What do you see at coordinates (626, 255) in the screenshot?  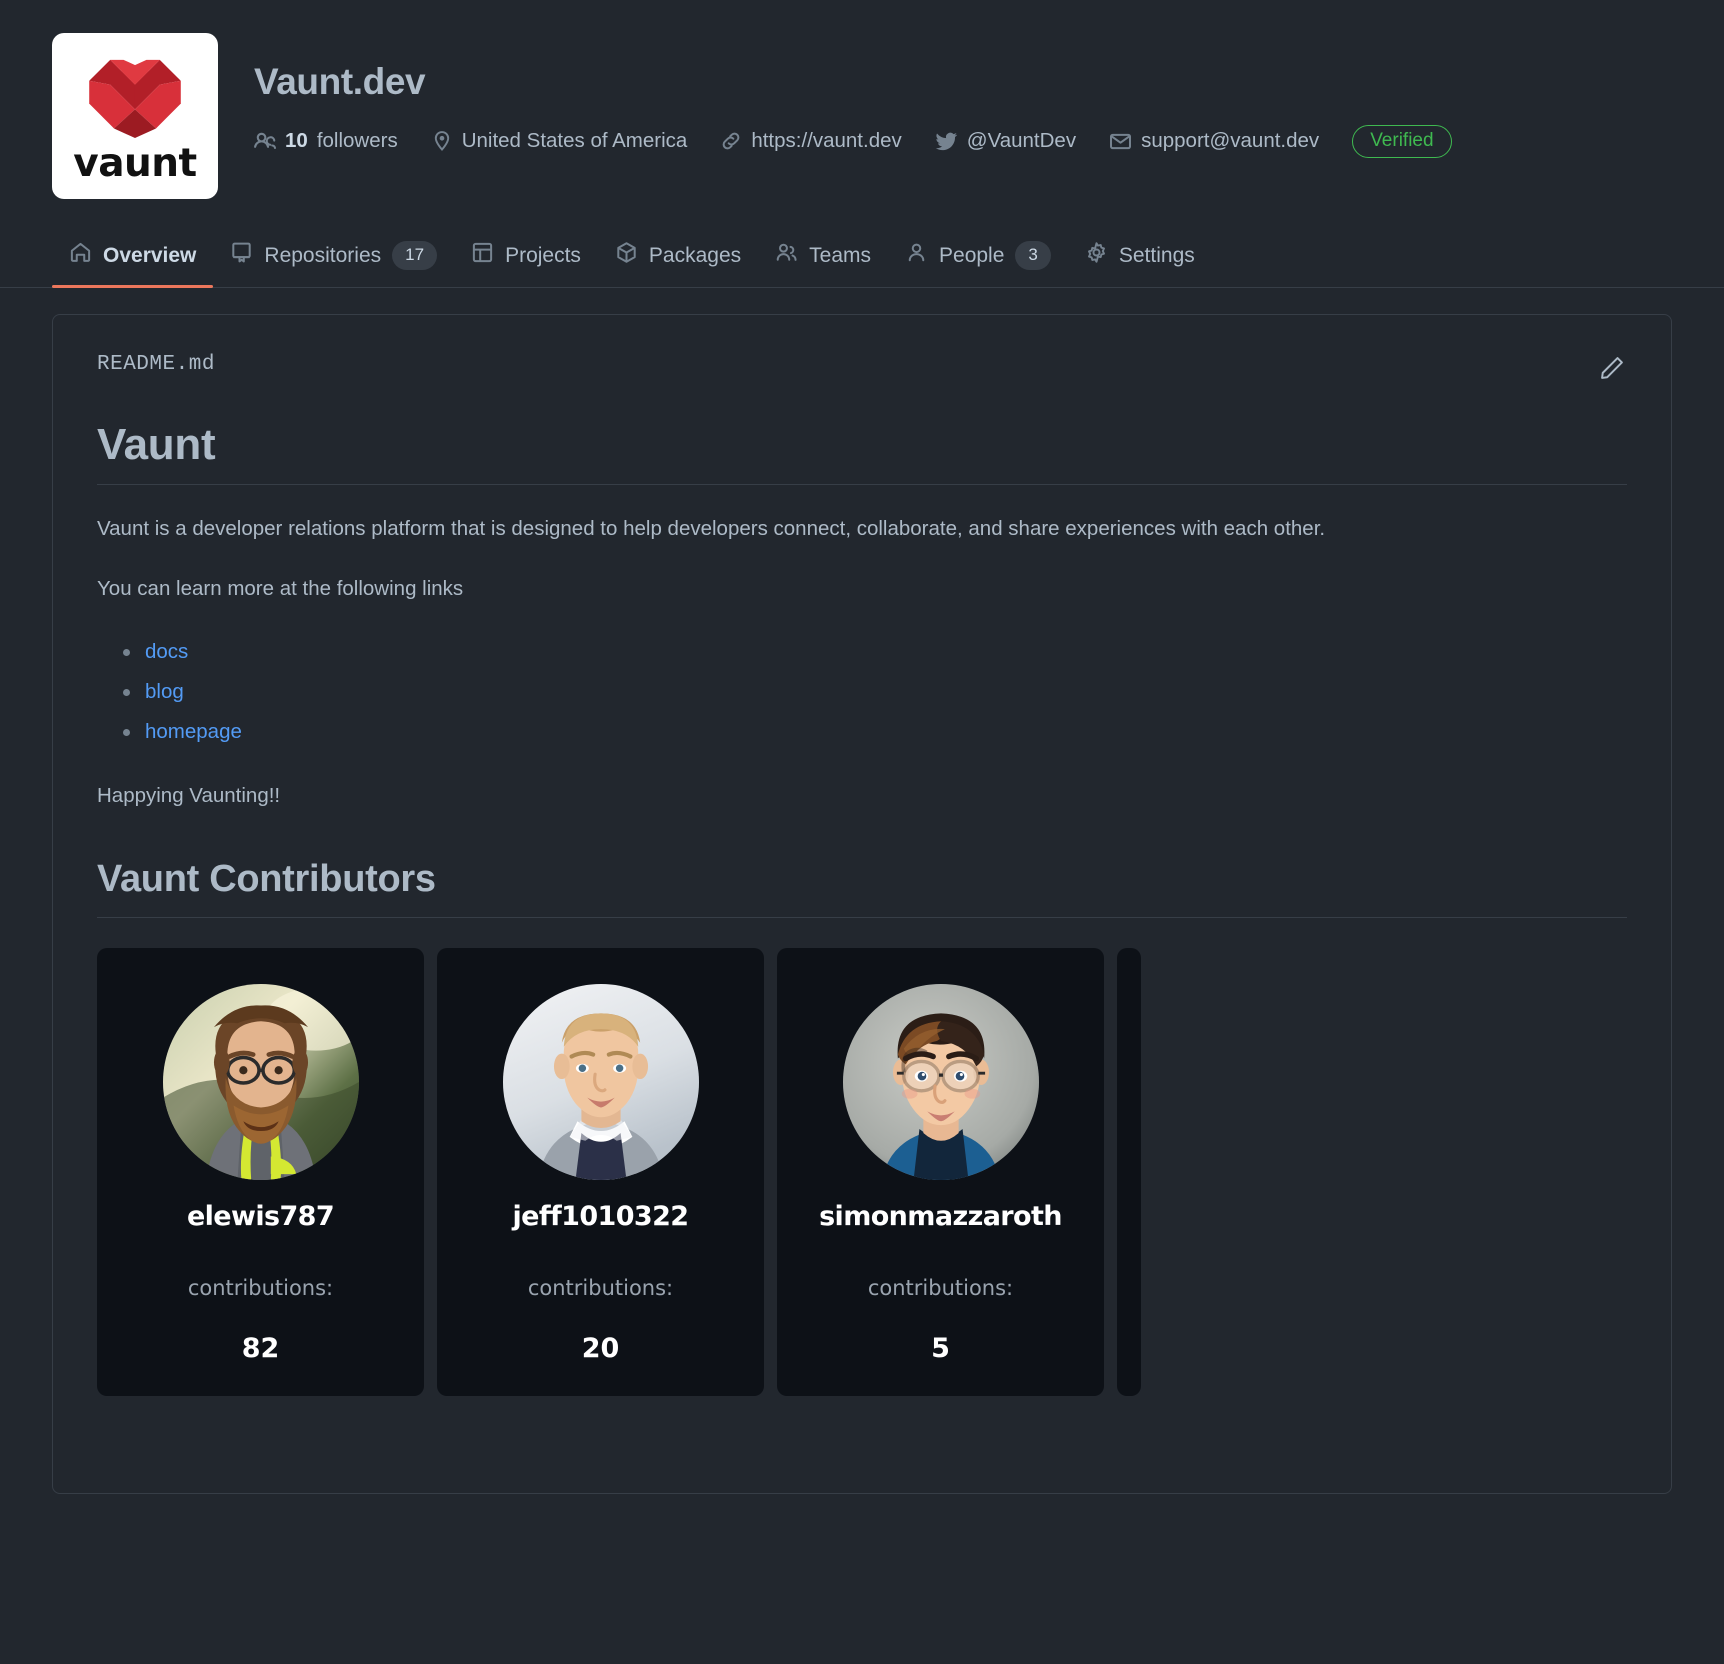 I see `package-cube-icon` at bounding box center [626, 255].